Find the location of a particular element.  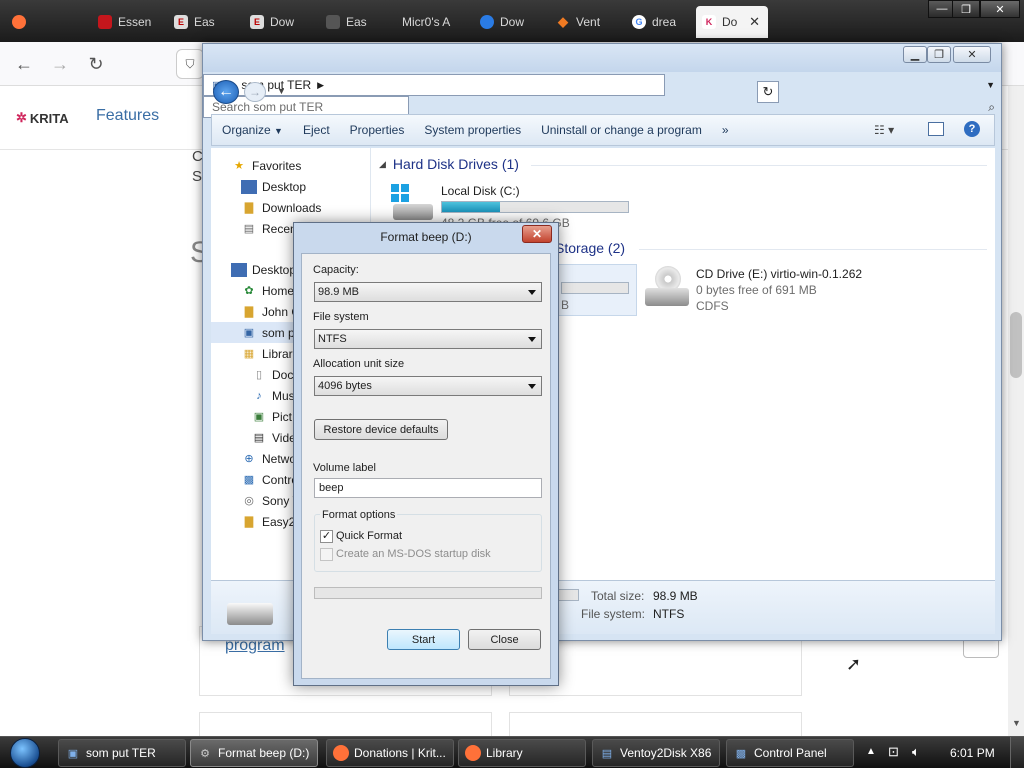

recent-places-icon: ▤ is located at coordinates (249, 229).